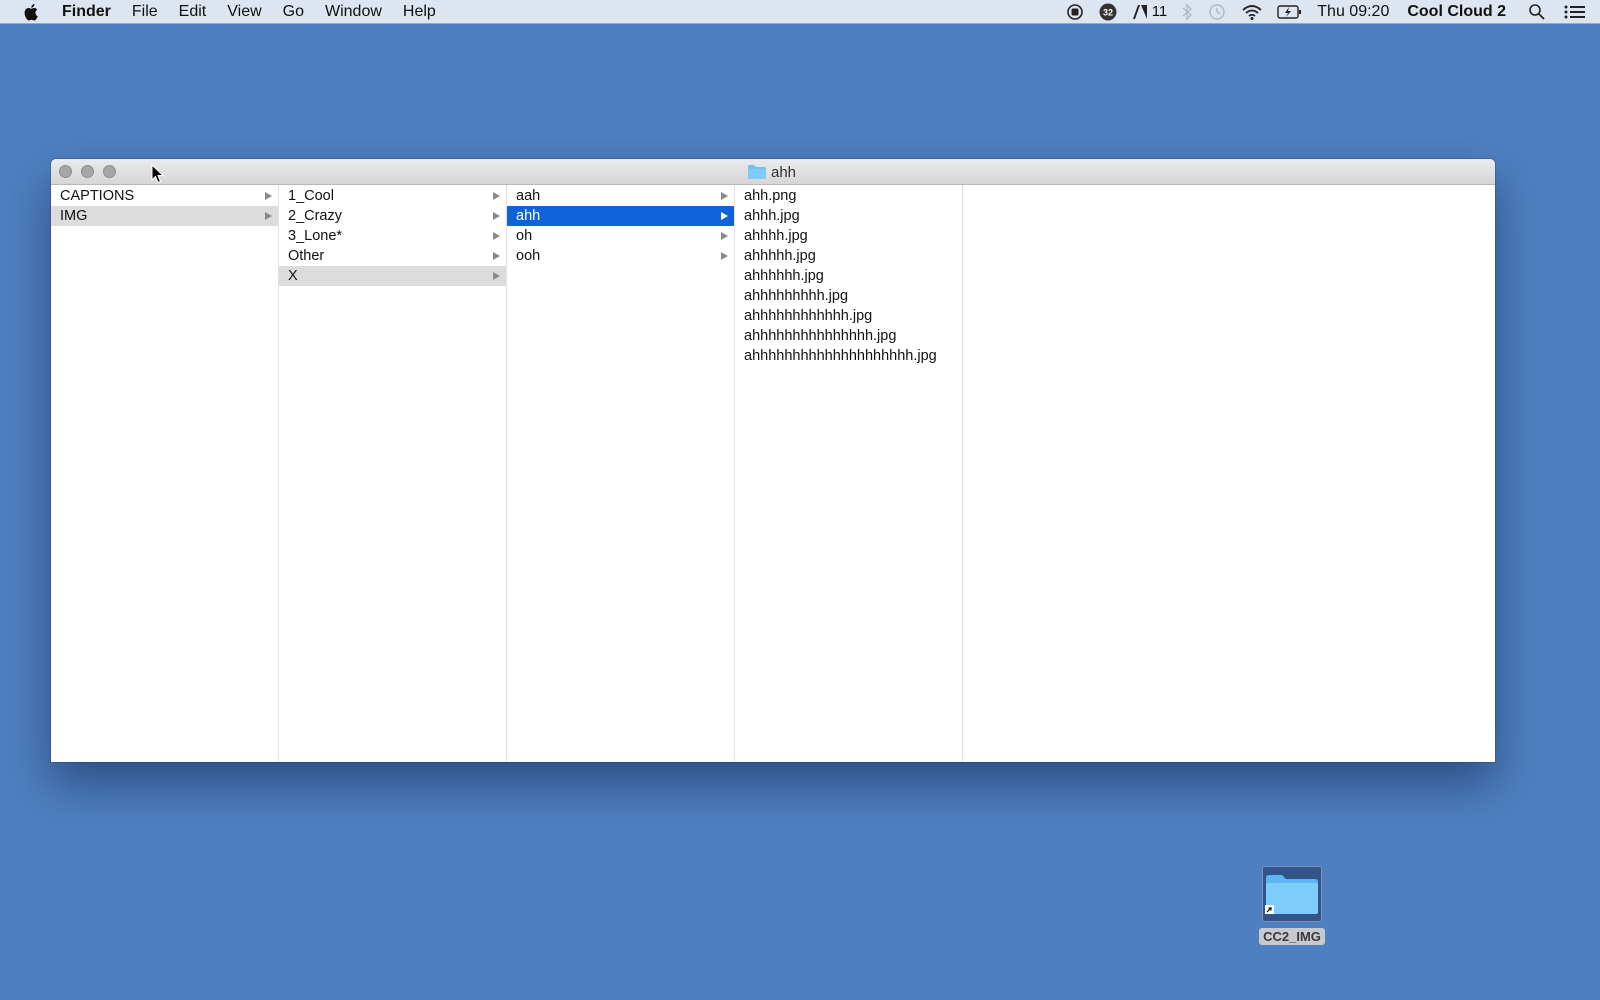 The height and width of the screenshot is (1000, 1600). I want to click on badge-32-icon: 32, so click(1108, 12).